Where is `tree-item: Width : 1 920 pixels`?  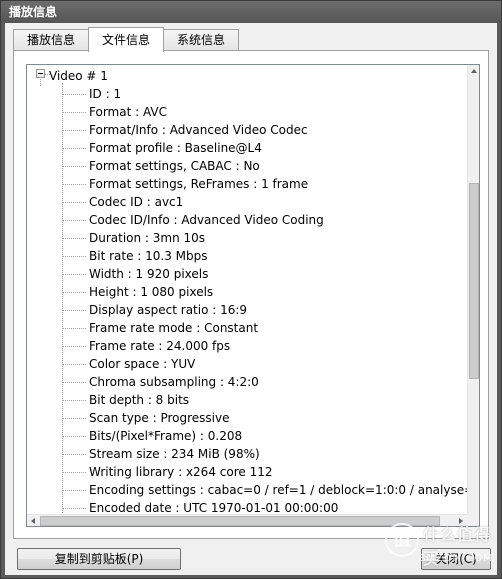 tree-item: Width : 1 920 pixels is located at coordinates (135, 274).